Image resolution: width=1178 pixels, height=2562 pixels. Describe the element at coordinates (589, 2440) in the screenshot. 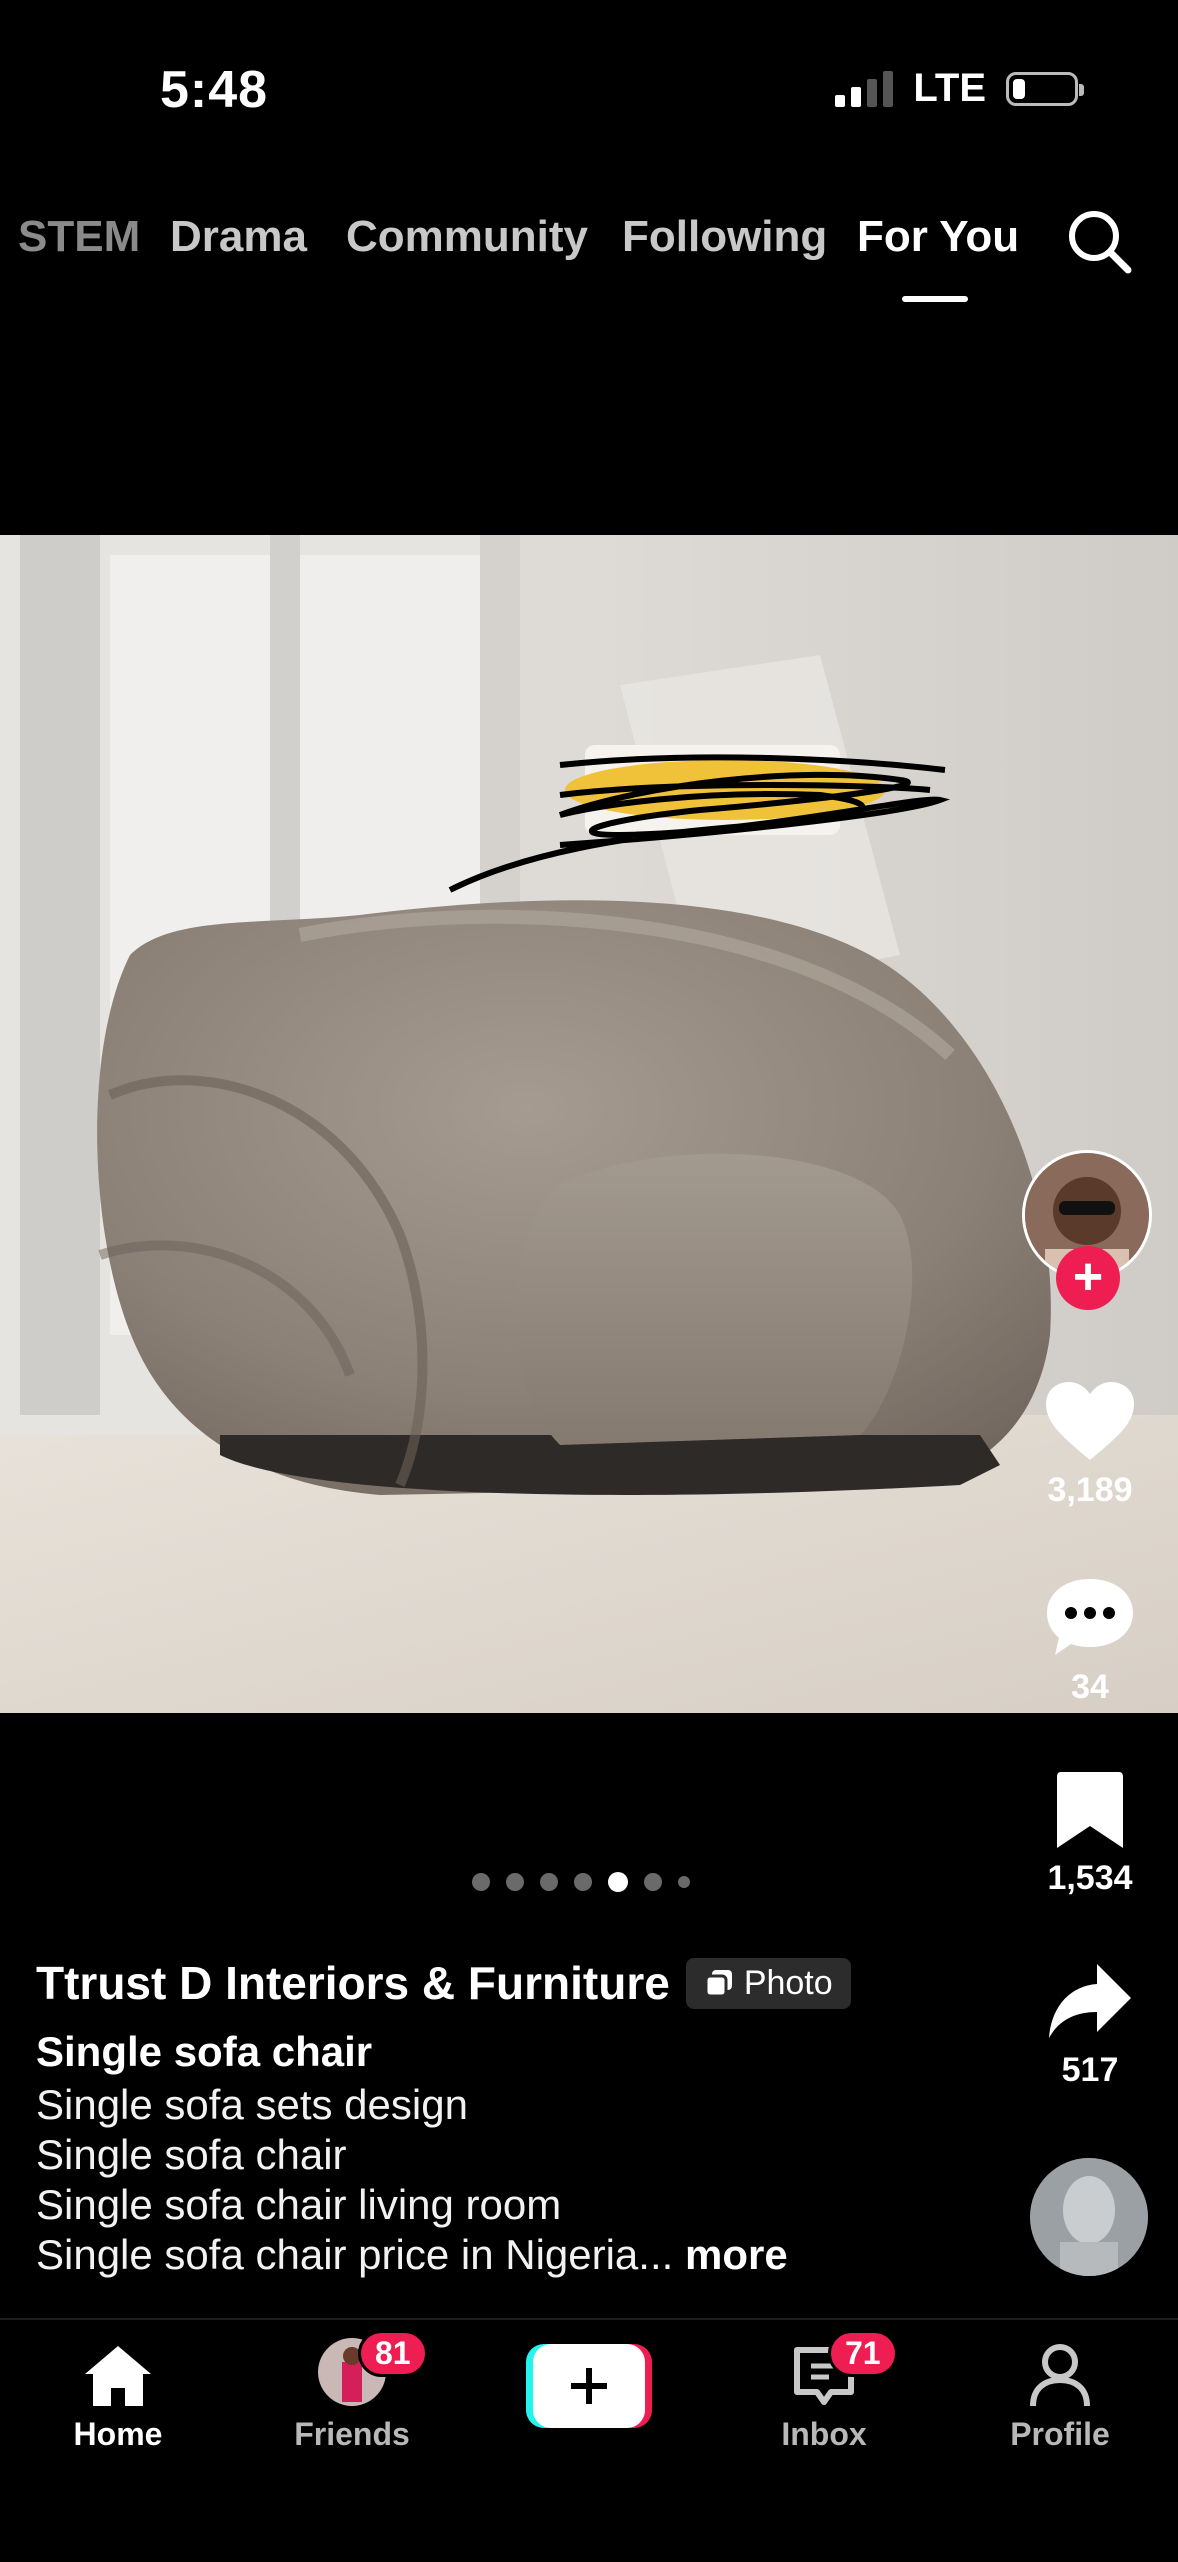

I see `bottom-nav: Home 81 Friends 71 Inbox Profile` at that location.